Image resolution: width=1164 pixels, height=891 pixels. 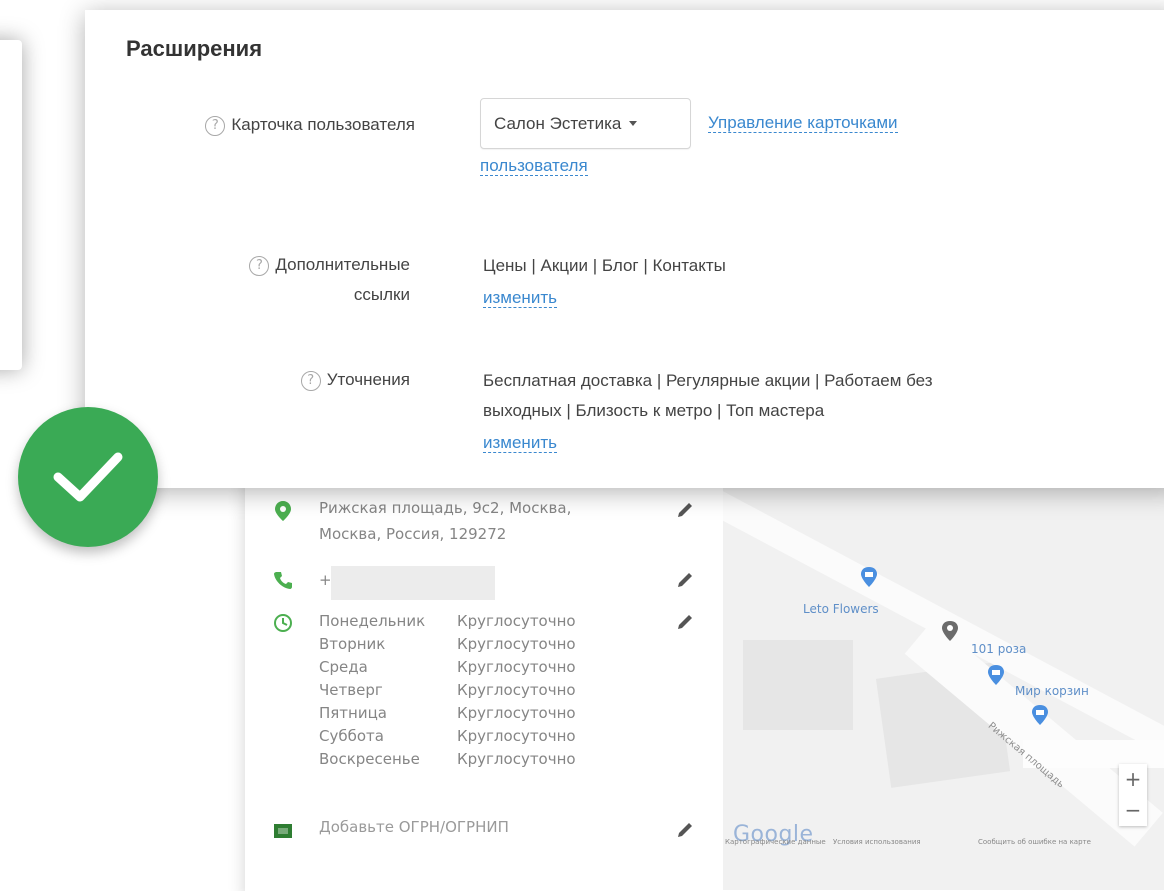 What do you see at coordinates (323, 124) in the screenshot?
I see `user-card-label-text: Карточка пользователя` at bounding box center [323, 124].